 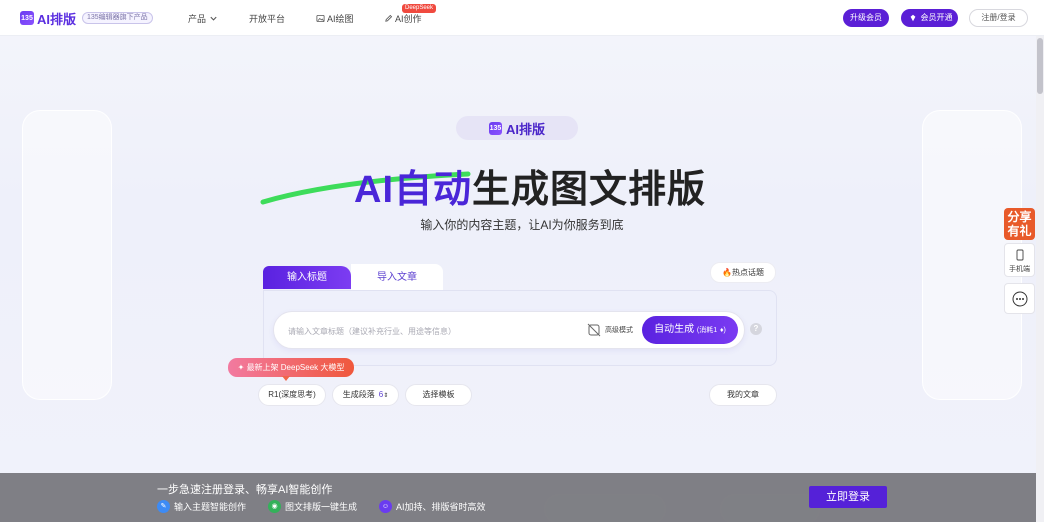 I want to click on nav-ai-drawing: AI绘图, so click(x=335, y=18).